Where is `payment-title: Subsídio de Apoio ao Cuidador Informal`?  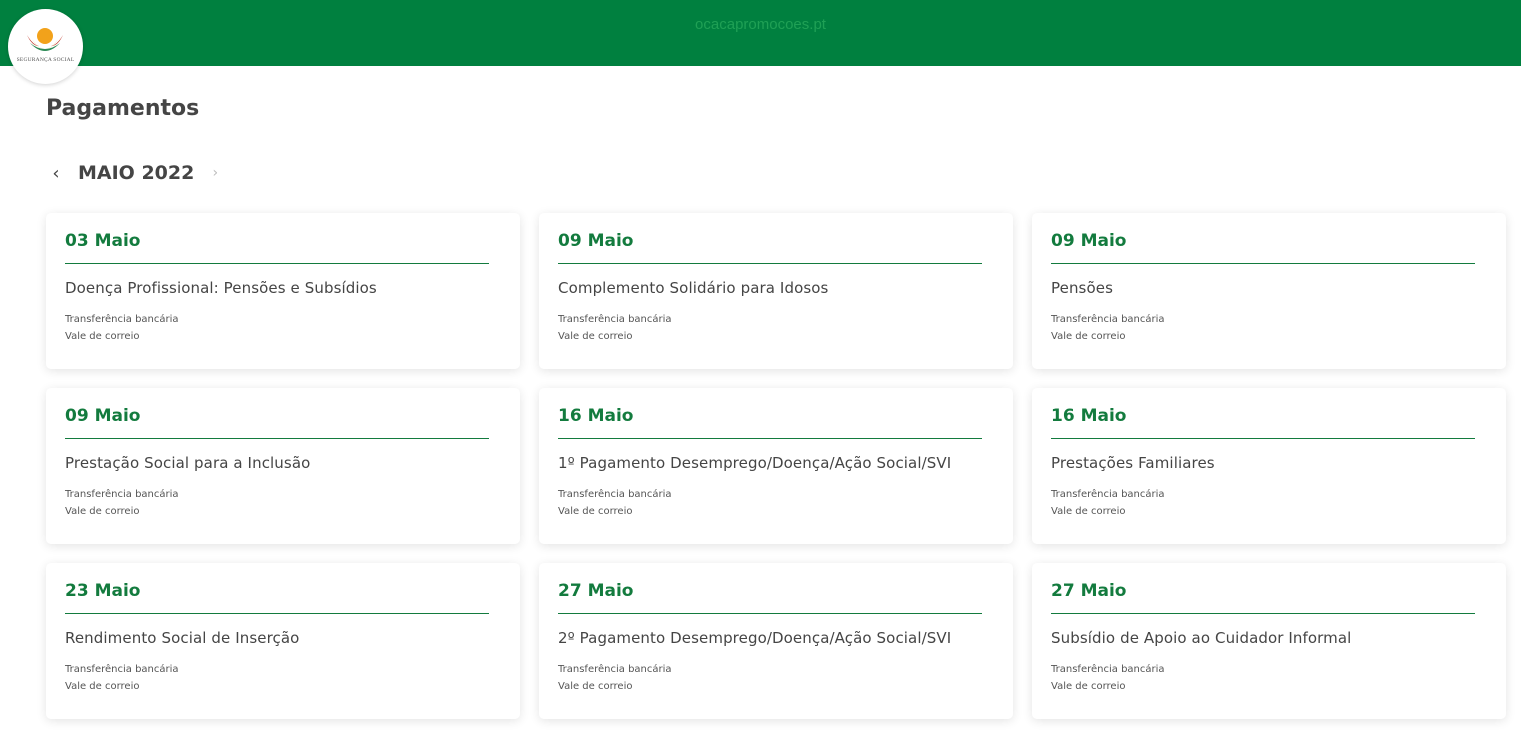
payment-title: Subsídio de Apoio ao Cuidador Informal is located at coordinates (1201, 638).